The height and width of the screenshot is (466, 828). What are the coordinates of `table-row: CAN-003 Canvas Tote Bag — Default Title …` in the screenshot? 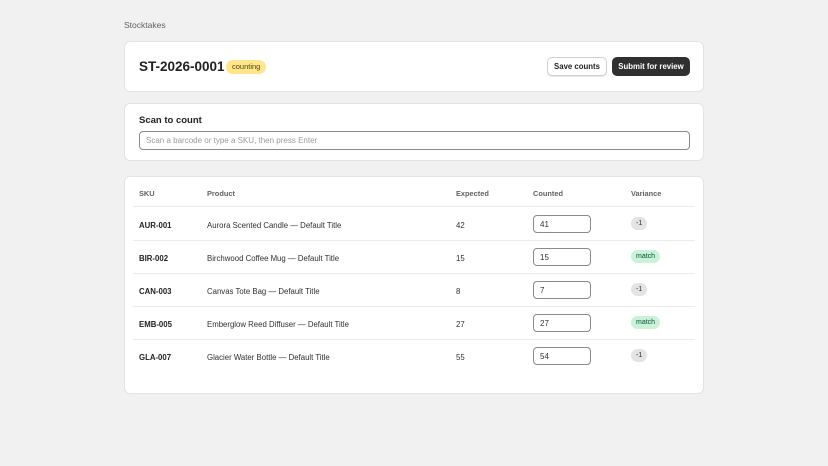 It's located at (414, 290).